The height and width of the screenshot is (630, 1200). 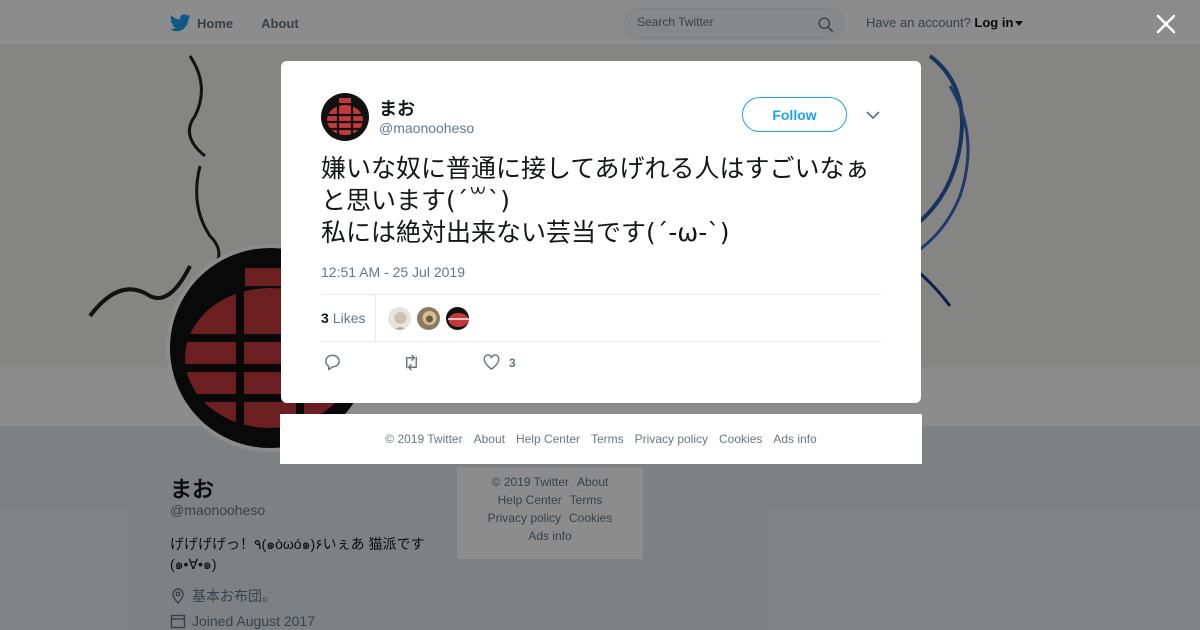 What do you see at coordinates (1166, 24) in the screenshot?
I see `close-icon` at bounding box center [1166, 24].